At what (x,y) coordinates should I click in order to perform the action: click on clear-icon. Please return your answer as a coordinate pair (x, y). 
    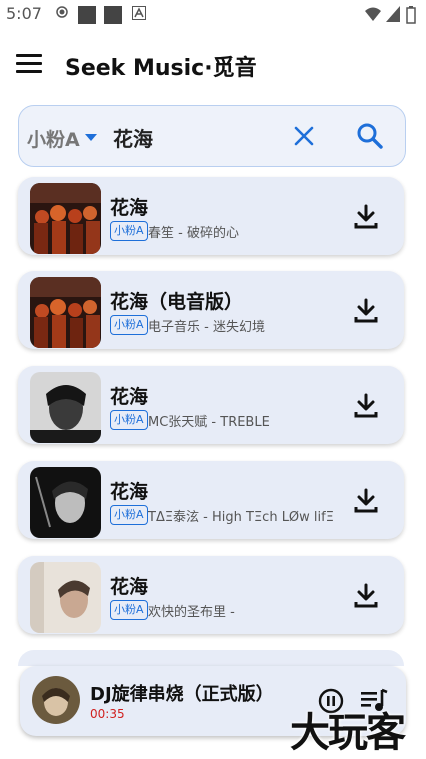
    Looking at the image, I should click on (304, 136).